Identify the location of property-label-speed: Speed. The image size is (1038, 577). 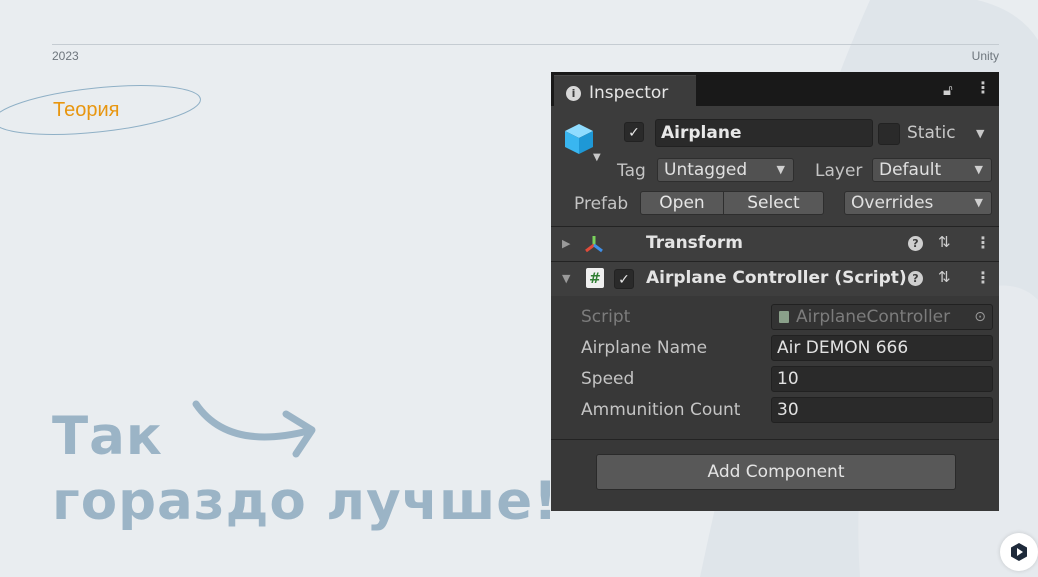
(608, 379).